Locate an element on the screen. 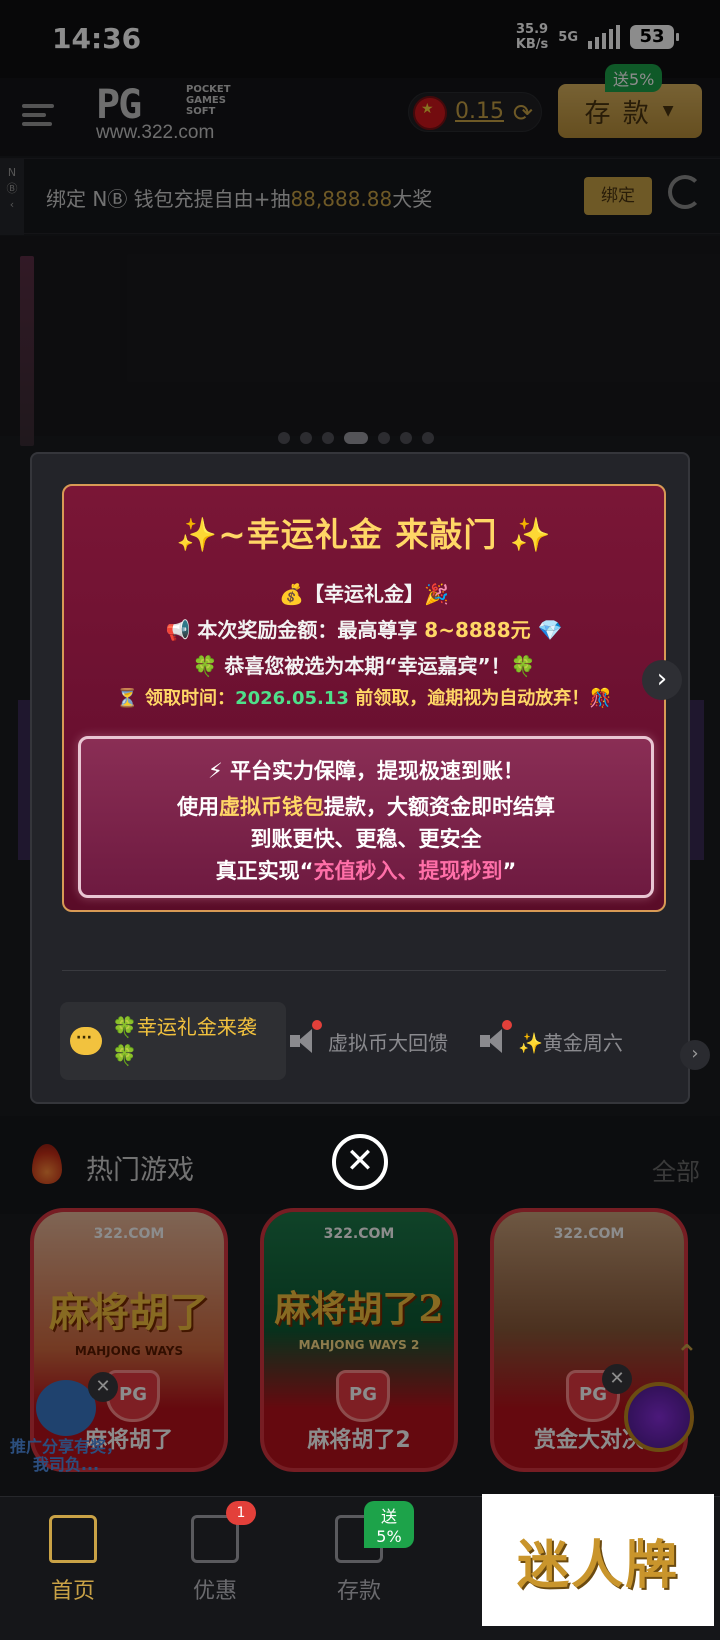  inner-line-2: 使用虚拟币钱包提款，大额资金即时结算 is located at coordinates (366, 806).